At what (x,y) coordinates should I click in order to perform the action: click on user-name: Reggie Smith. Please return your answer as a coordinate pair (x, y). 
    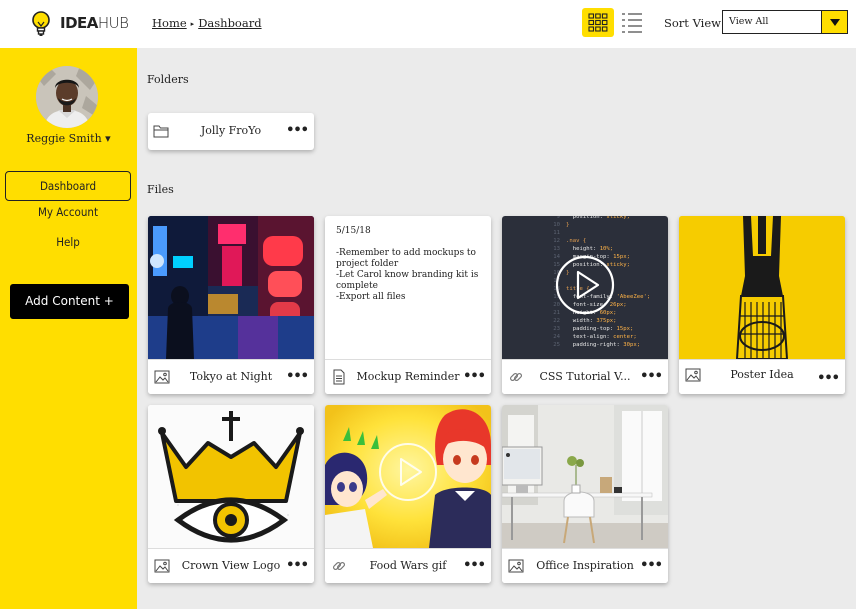
    Looking at the image, I should click on (64, 138).